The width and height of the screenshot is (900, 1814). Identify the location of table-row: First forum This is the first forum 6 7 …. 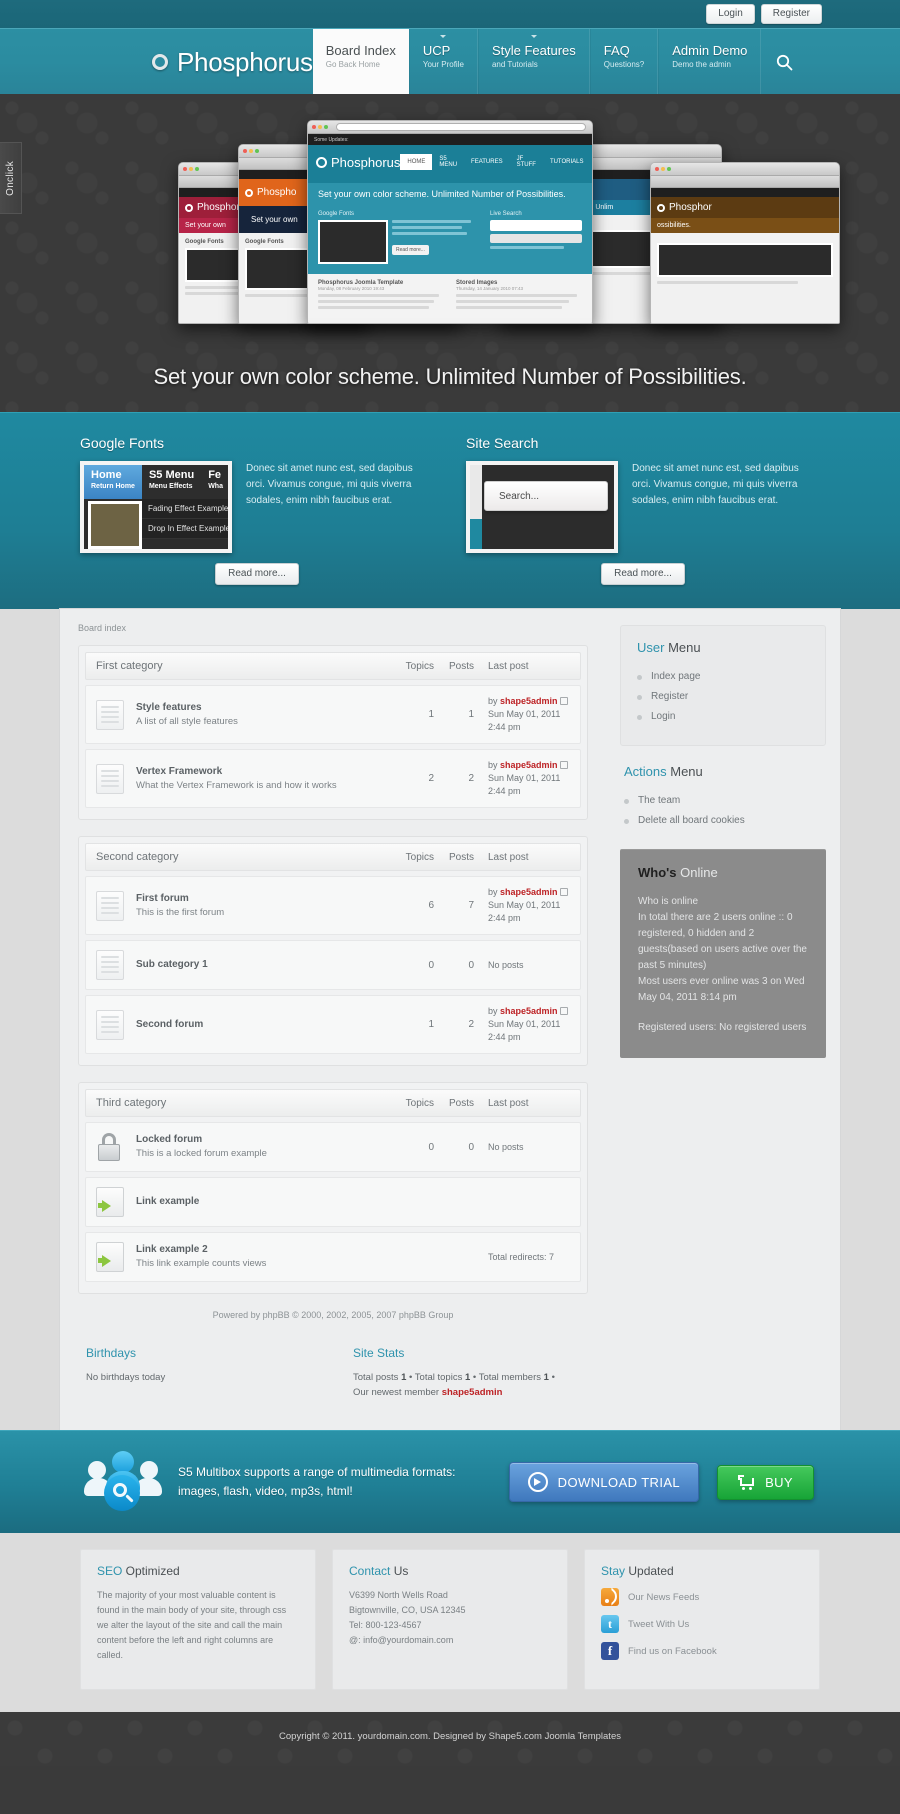
(333, 905).